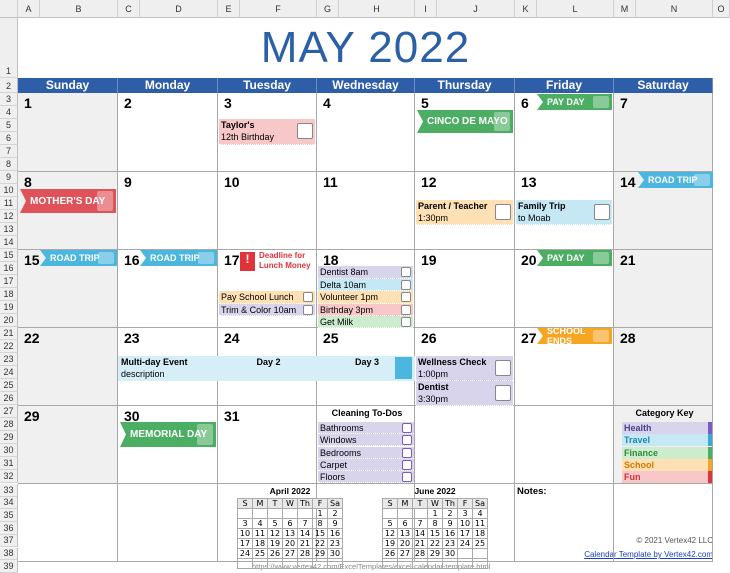 The height and width of the screenshot is (573, 730). I want to click on row-header-30: 30, so click(9, 450).